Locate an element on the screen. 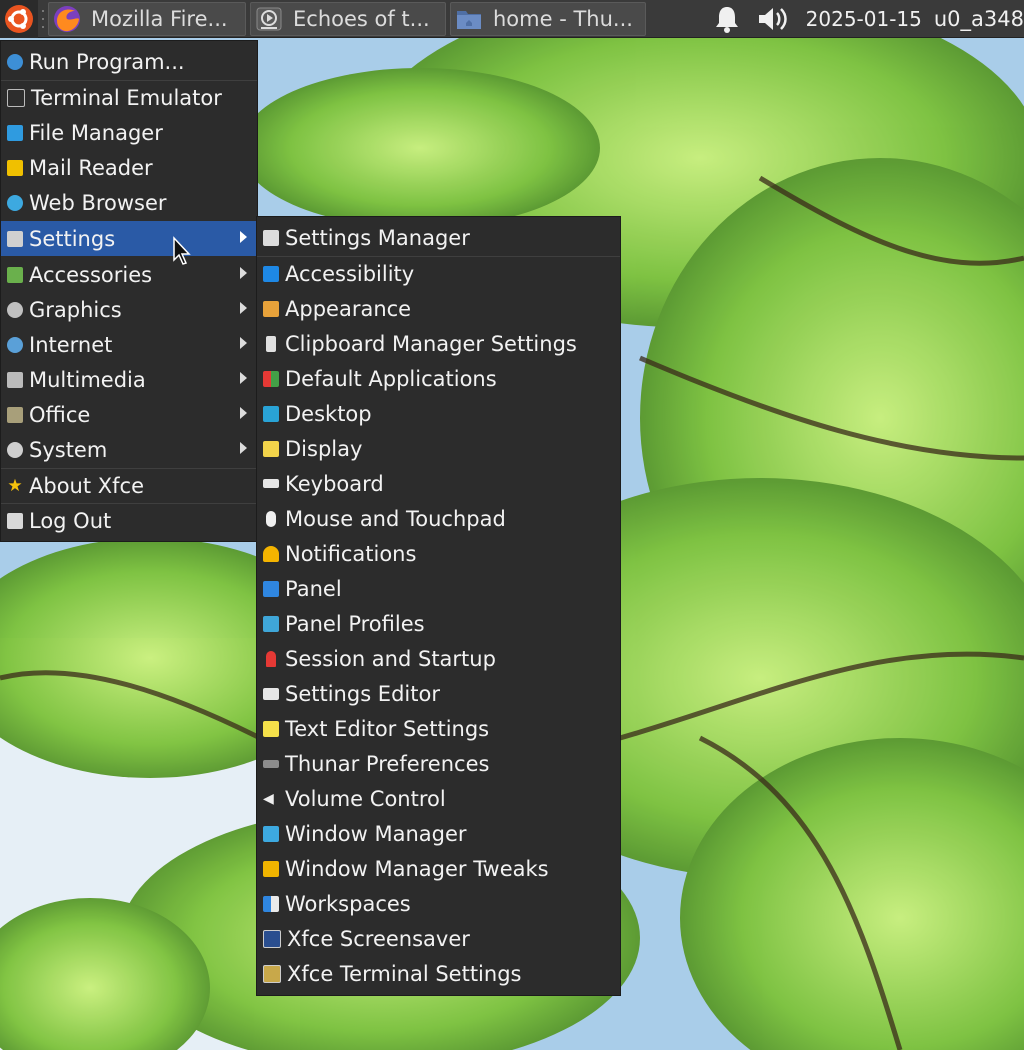 The height and width of the screenshot is (1050, 1024). keyboard-icon is located at coordinates (271, 483).